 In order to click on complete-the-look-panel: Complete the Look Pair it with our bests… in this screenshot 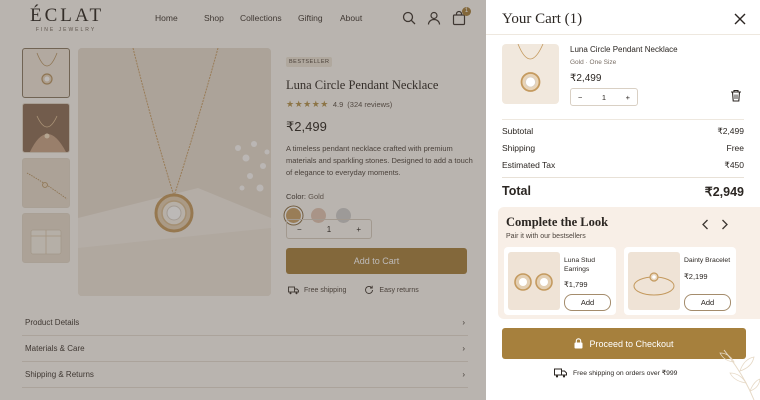, I will do `click(629, 263)`.